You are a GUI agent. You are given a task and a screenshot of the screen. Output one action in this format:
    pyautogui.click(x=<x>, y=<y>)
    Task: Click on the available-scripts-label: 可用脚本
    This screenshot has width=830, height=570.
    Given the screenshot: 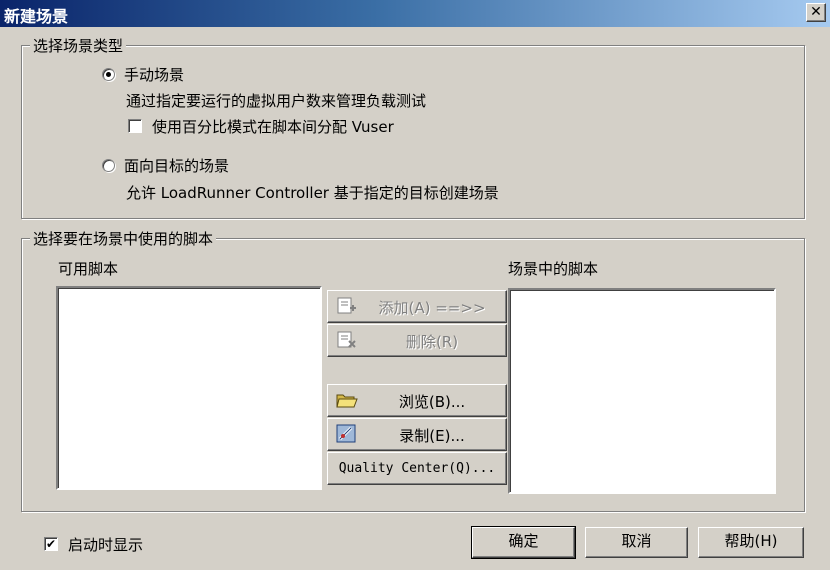 What is the action you would take?
    pyautogui.click(x=88, y=269)
    